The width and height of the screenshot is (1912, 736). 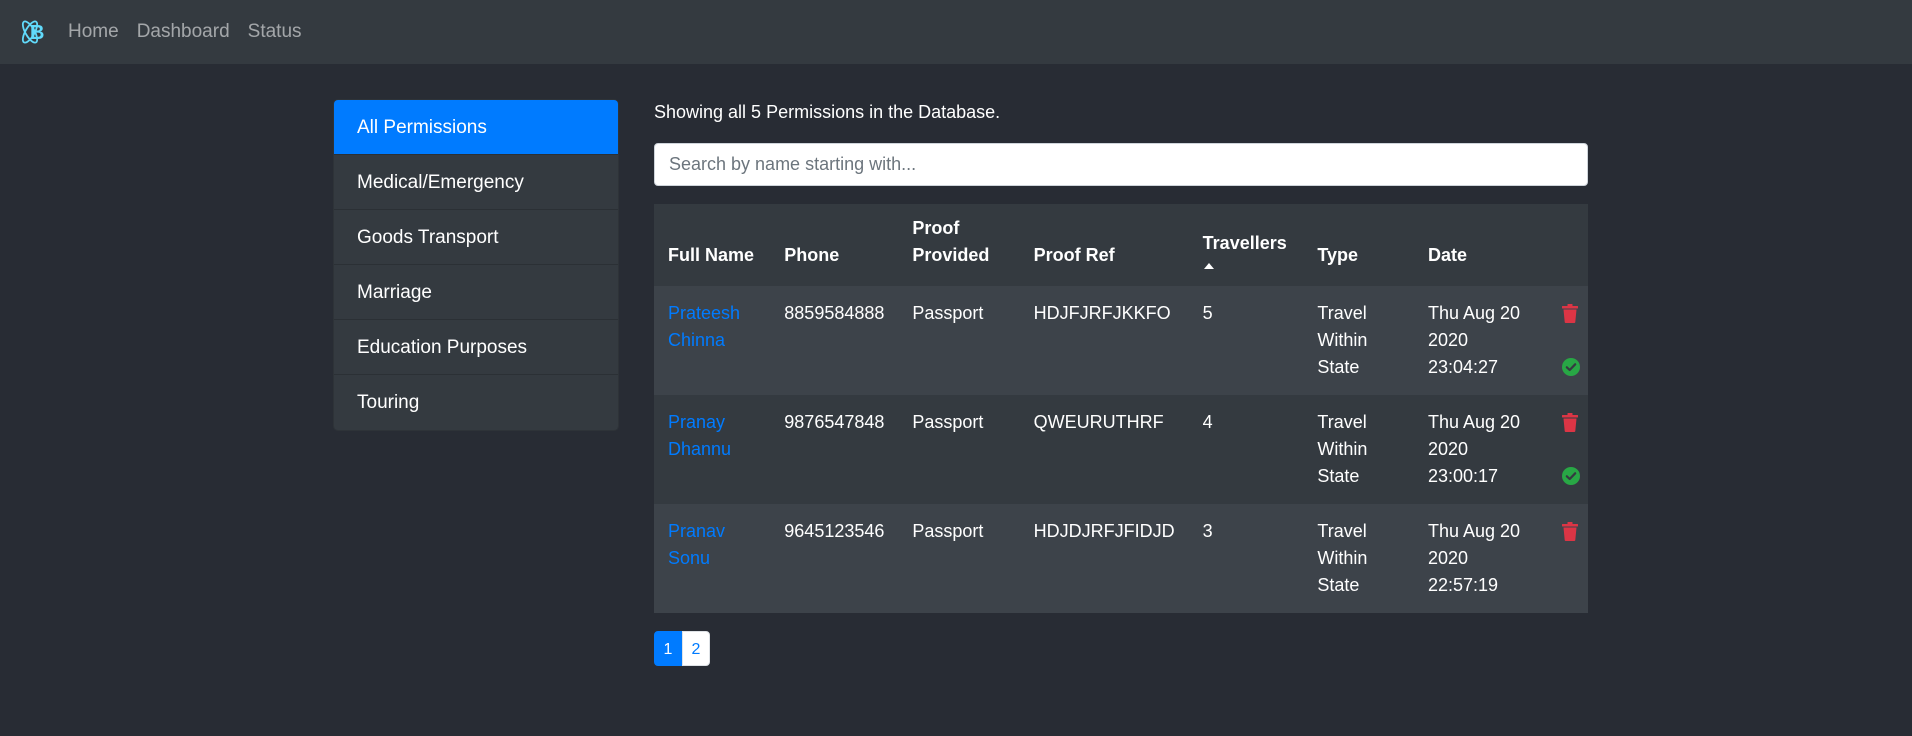 What do you see at coordinates (696, 648) in the screenshot?
I see `page-2-button: 2` at bounding box center [696, 648].